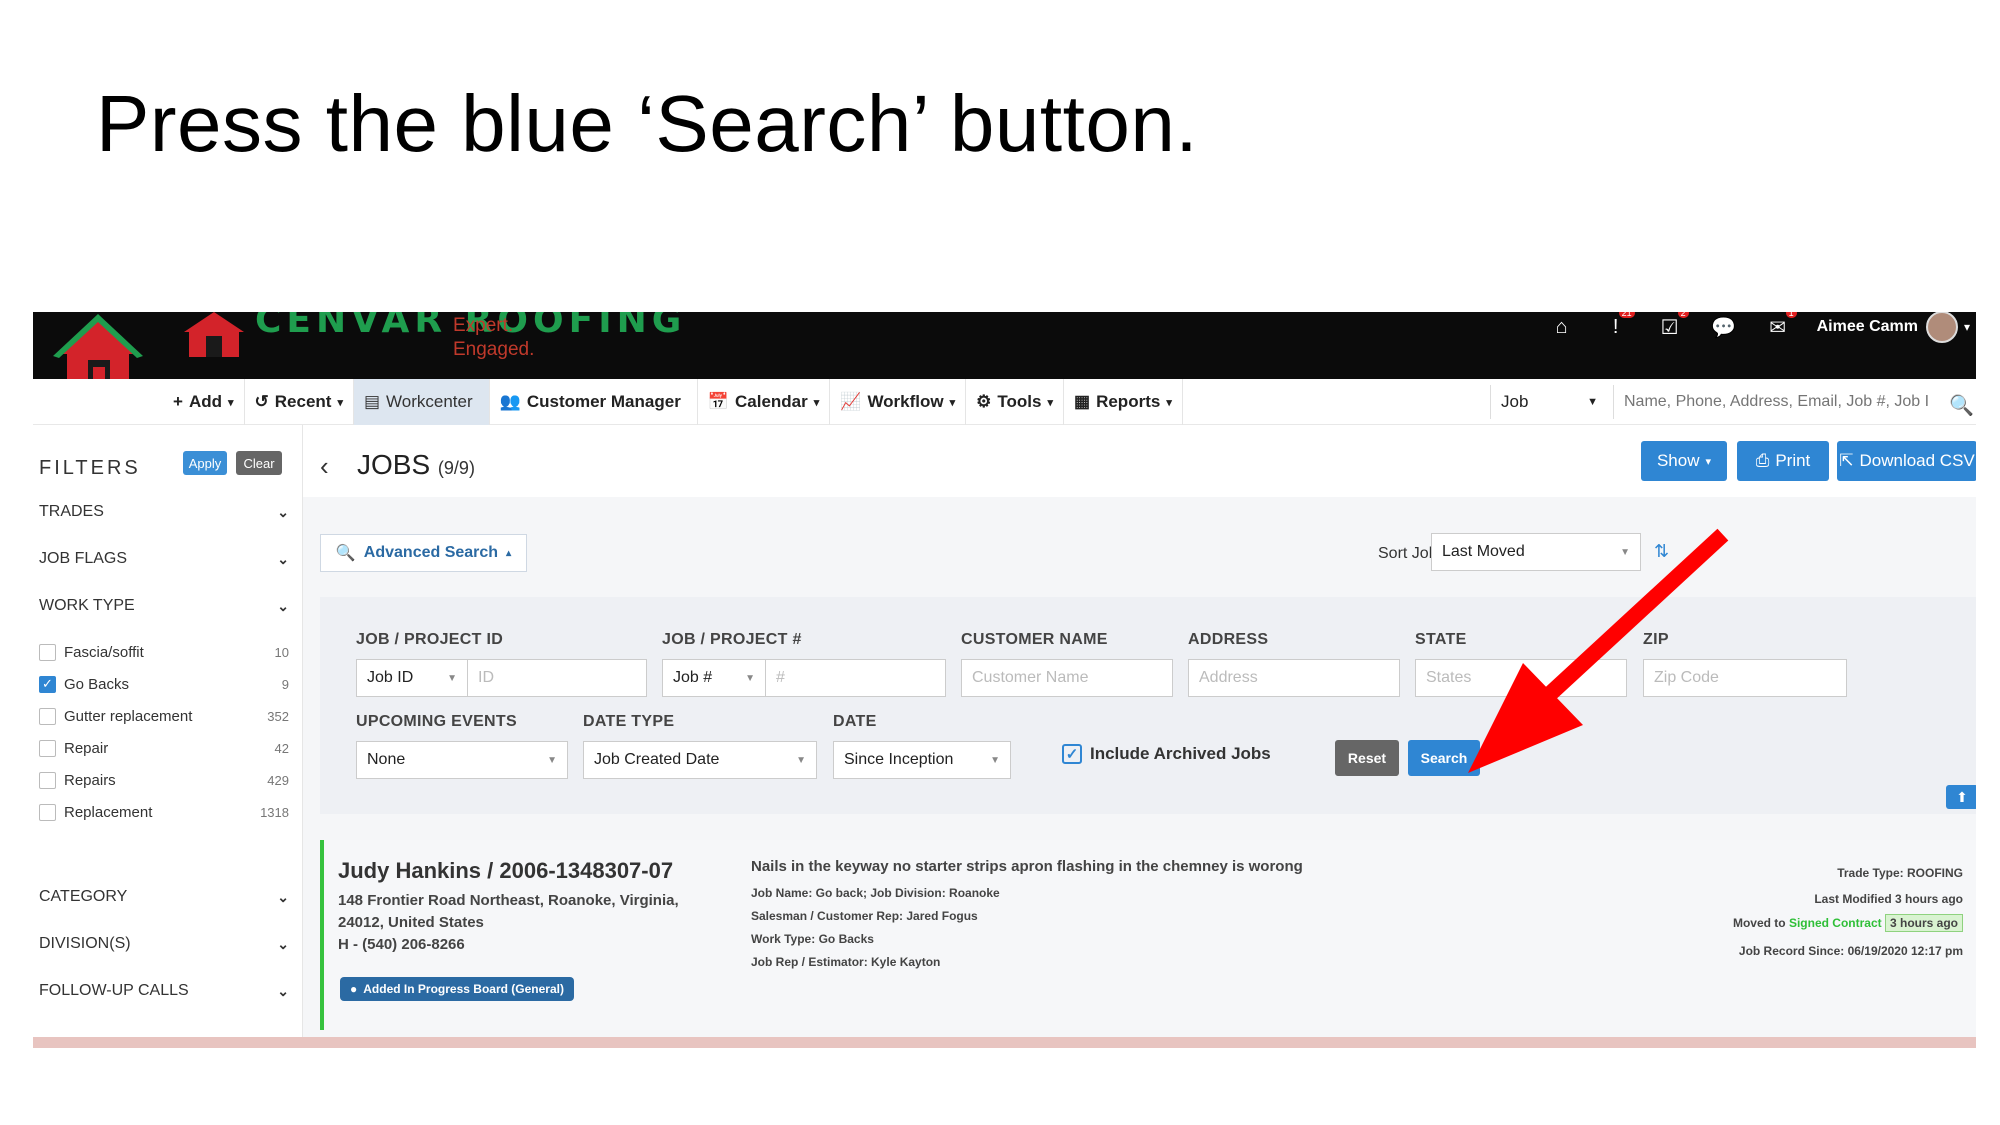 The width and height of the screenshot is (2000, 1125). What do you see at coordinates (905, 401) in the screenshot?
I see `nav-label: Workflow` at bounding box center [905, 401].